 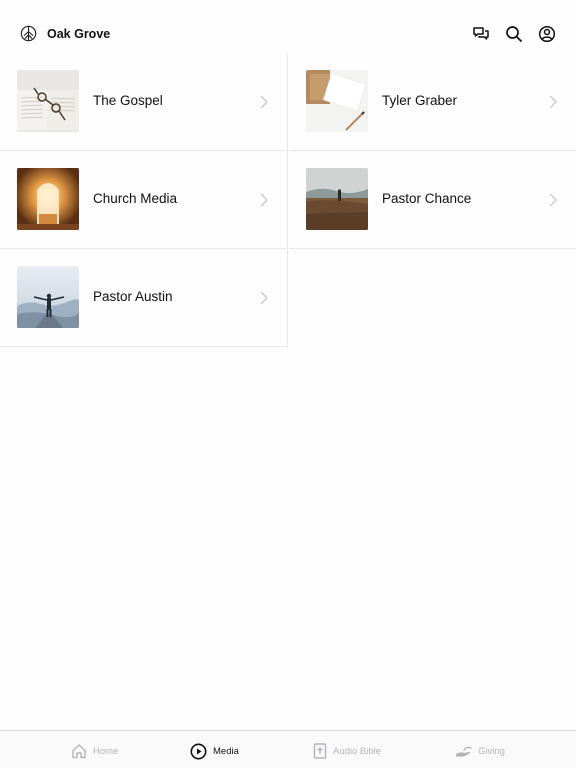 I want to click on tab-label: Giving, so click(x=491, y=751).